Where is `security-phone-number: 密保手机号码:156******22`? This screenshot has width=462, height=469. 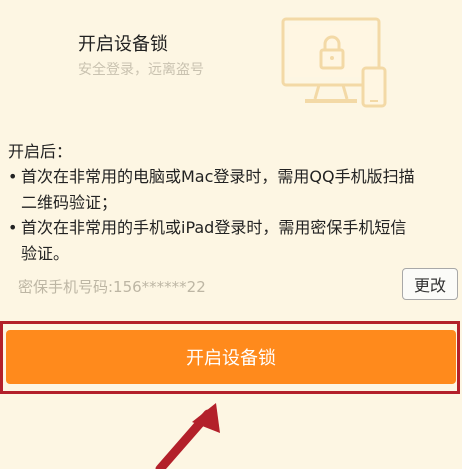 security-phone-number: 密保手机号码:156******22 is located at coordinates (112, 287).